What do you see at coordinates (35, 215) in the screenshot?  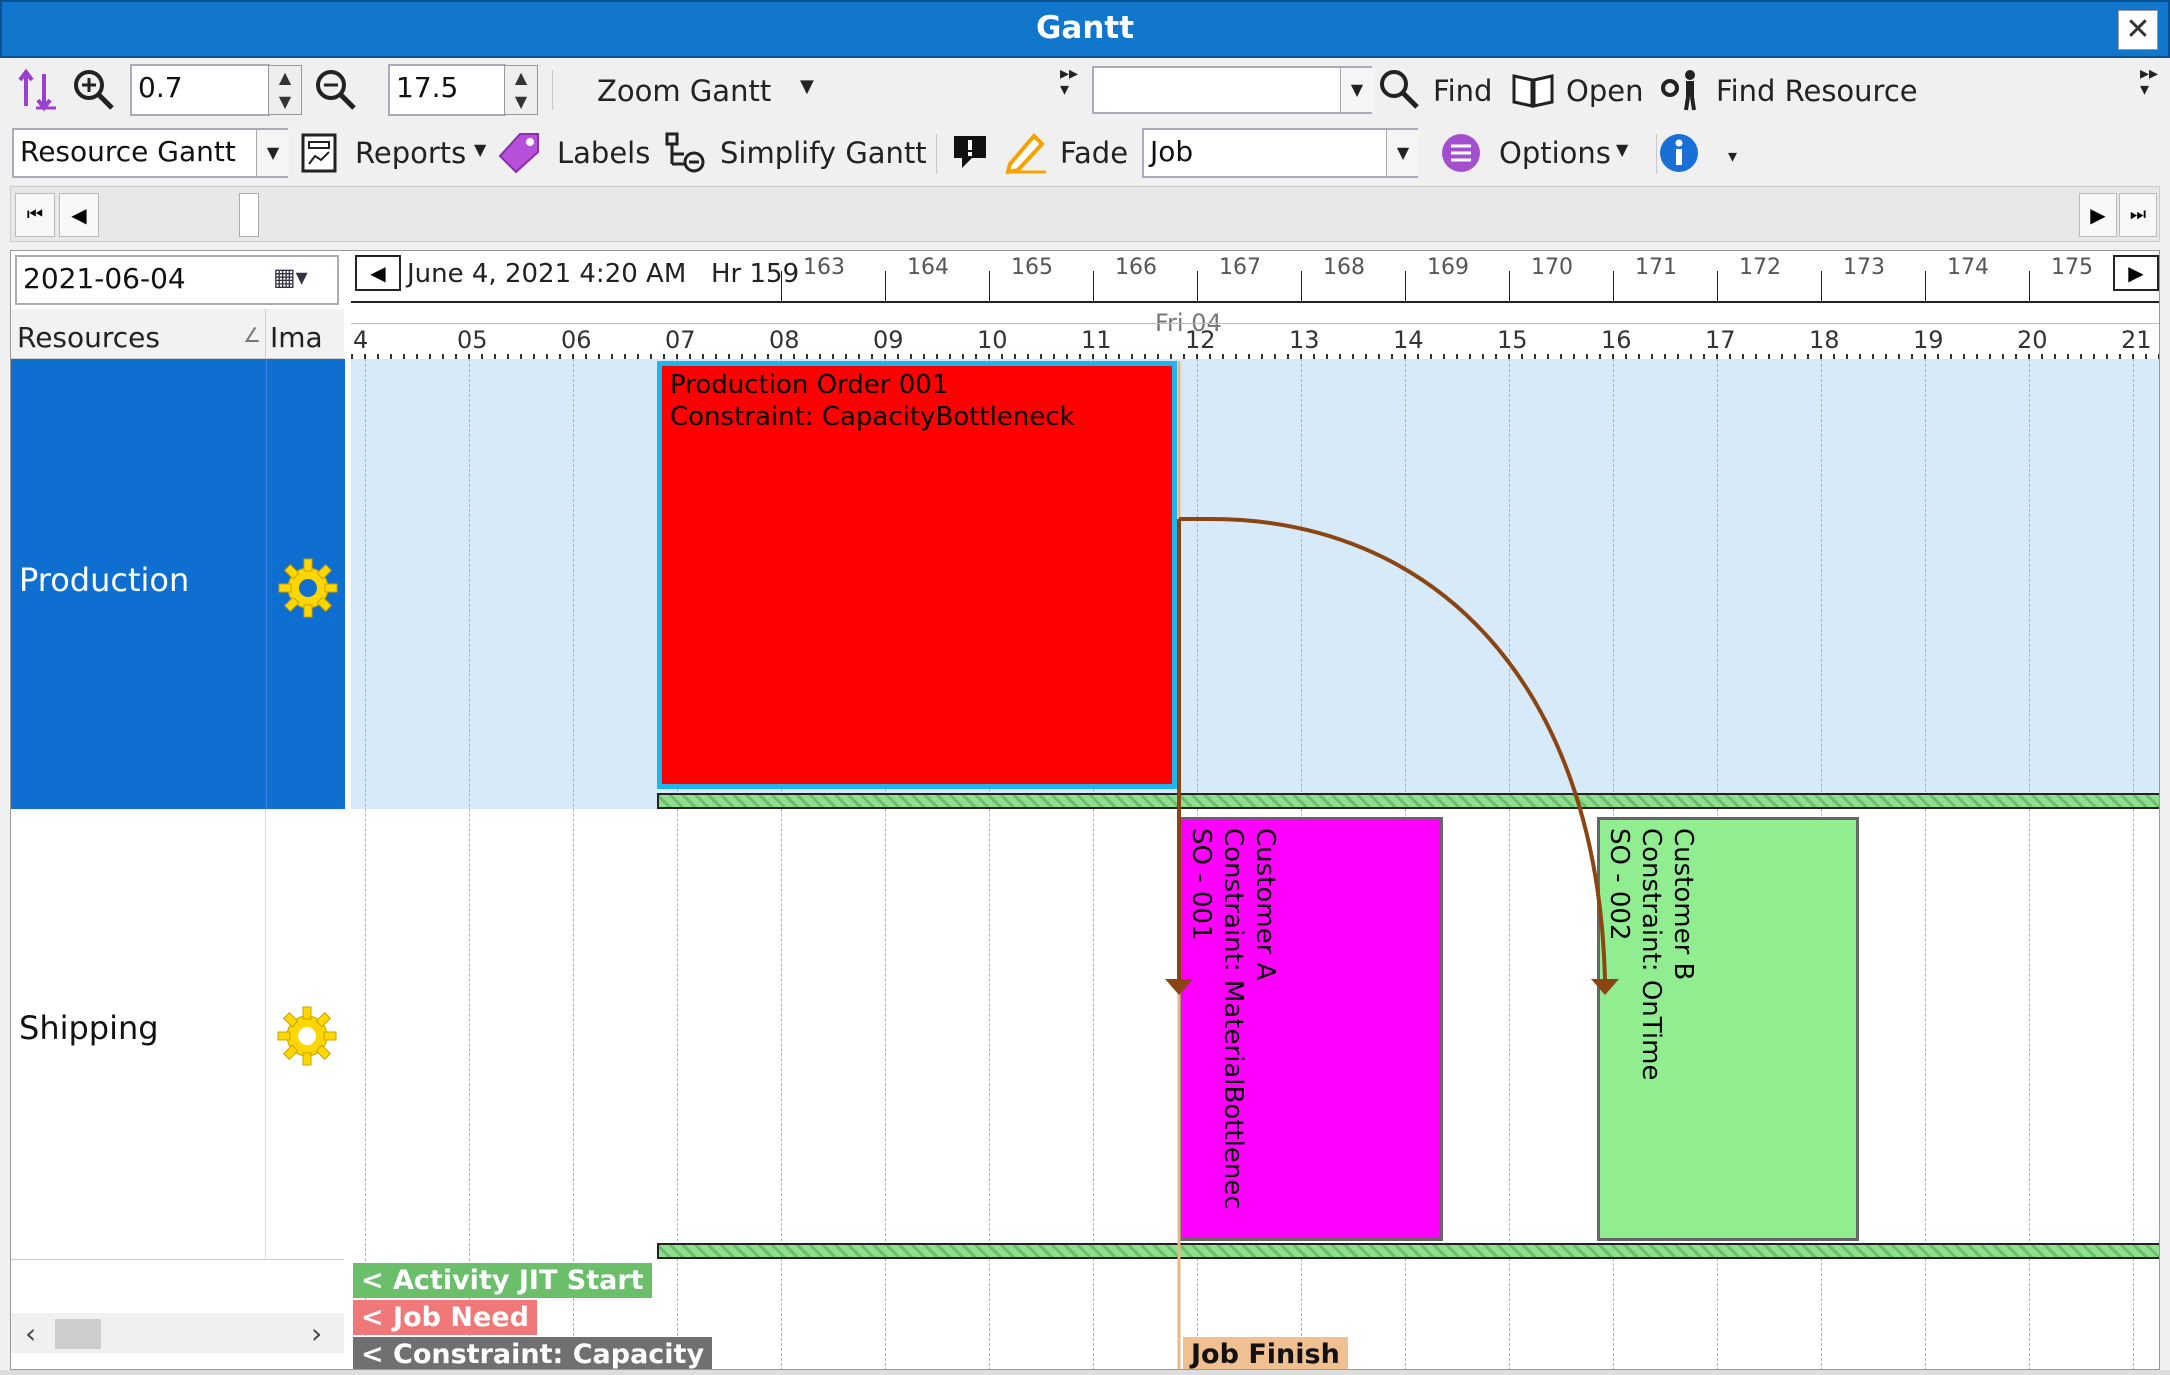 I see `first-page-button: ⏮` at bounding box center [35, 215].